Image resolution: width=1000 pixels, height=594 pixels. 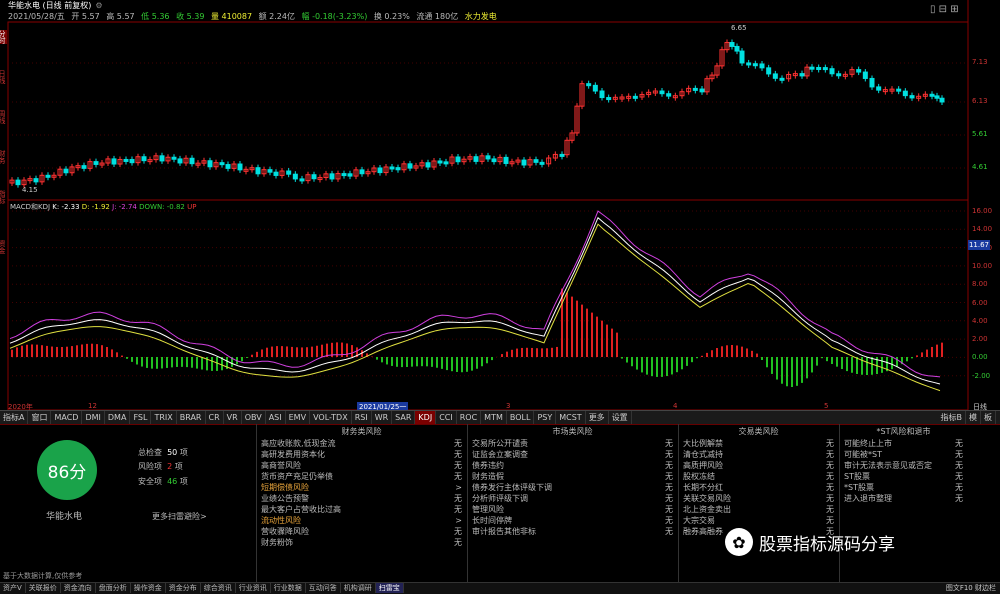 What do you see at coordinates (361, 498) in the screenshot?
I see `risk-row: 业绩公告预警 无` at bounding box center [361, 498].